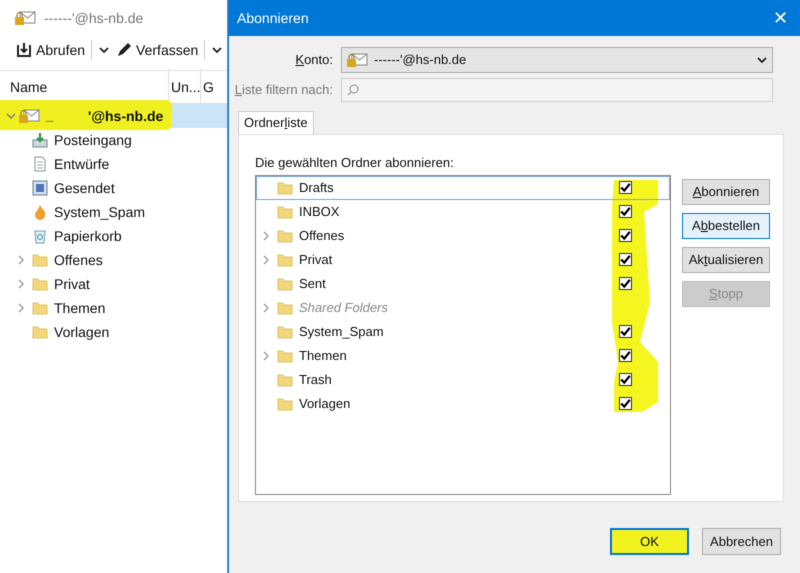 Image resolution: width=800 pixels, height=573 pixels. What do you see at coordinates (463, 260) in the screenshot?
I see `folder-row: Privat` at bounding box center [463, 260].